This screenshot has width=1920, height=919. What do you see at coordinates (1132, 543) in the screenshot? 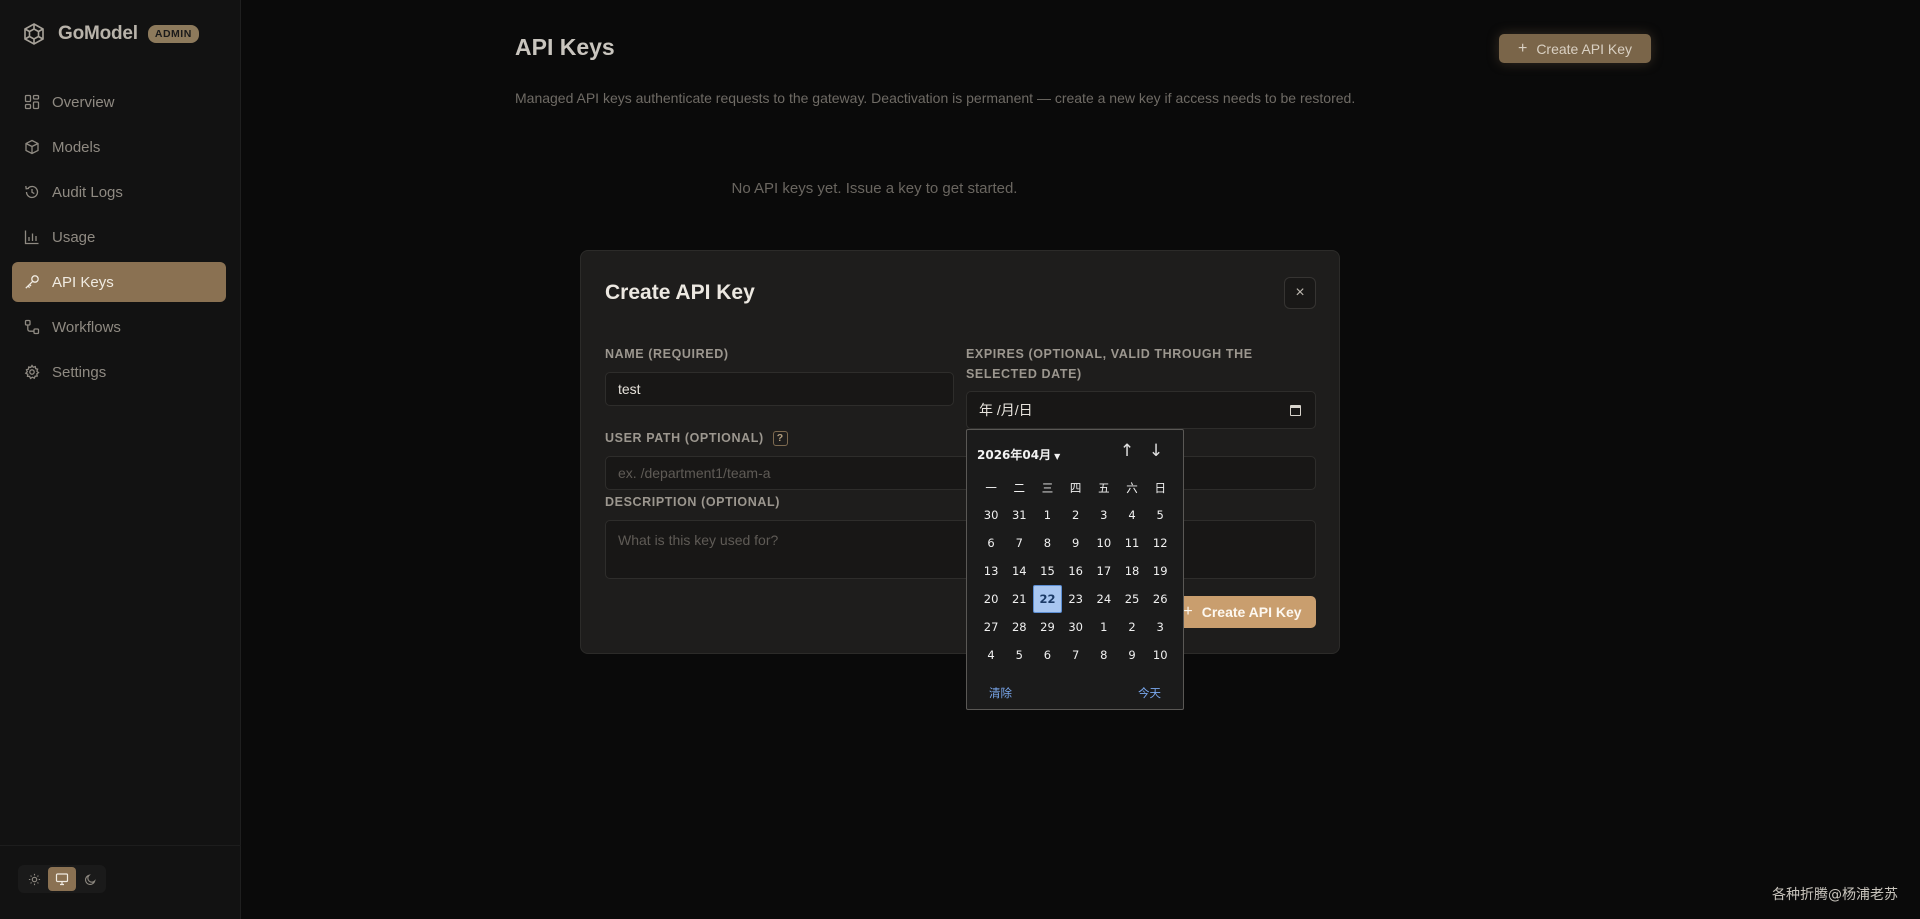
I see `calendar-day: 11` at bounding box center [1132, 543].